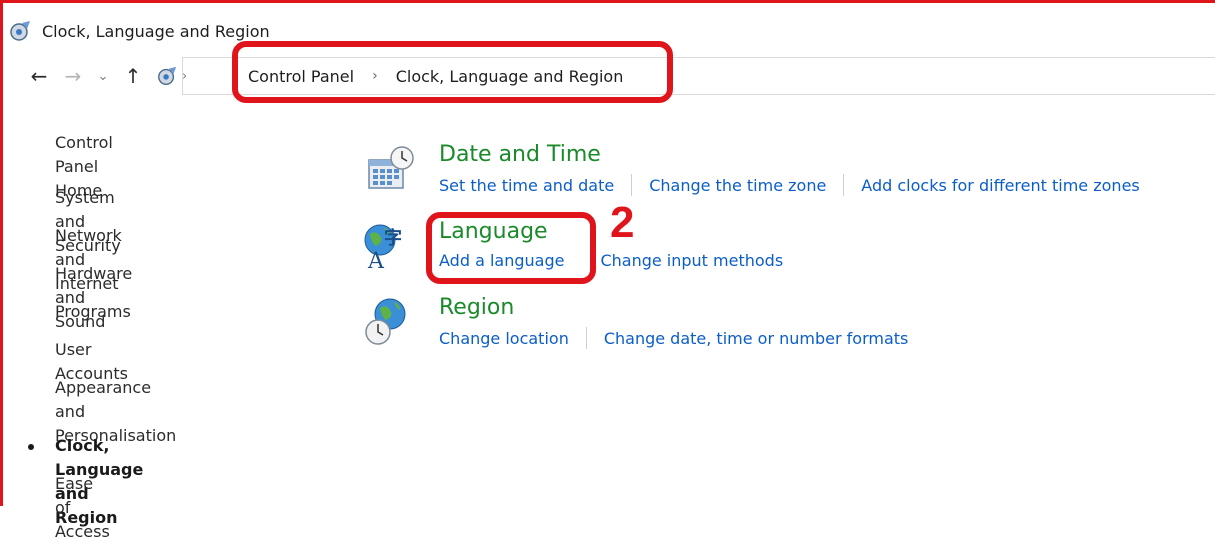 The width and height of the screenshot is (1215, 544). Describe the element at coordinates (31, 447) in the screenshot. I see `current-item-bullet` at that location.